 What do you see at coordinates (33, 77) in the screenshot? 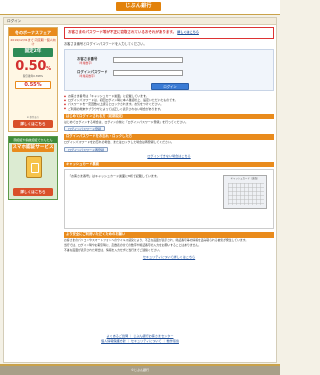
I see `banner-note: 税引後年0.398%` at bounding box center [33, 77].